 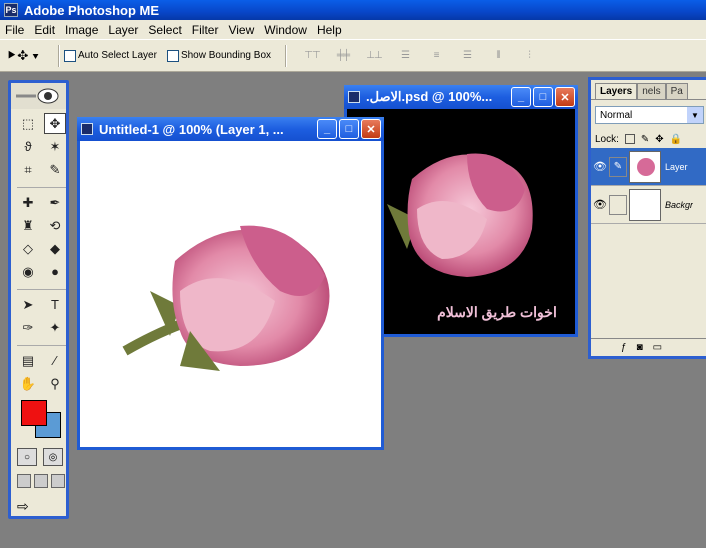 What do you see at coordinates (28, 327) in the screenshot?
I see `pen-tool-icon: ✑` at bounding box center [28, 327].